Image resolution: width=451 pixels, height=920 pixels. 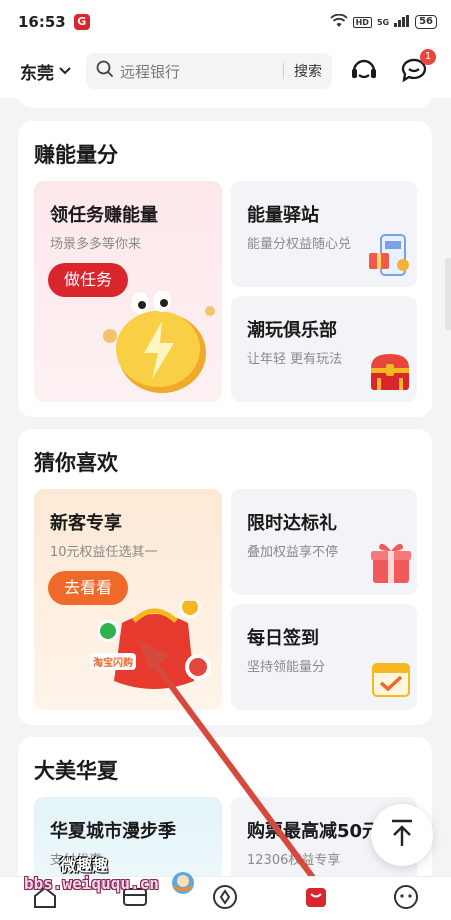 I want to click on brand-tag: 淘宝闪购, so click(x=113, y=661).